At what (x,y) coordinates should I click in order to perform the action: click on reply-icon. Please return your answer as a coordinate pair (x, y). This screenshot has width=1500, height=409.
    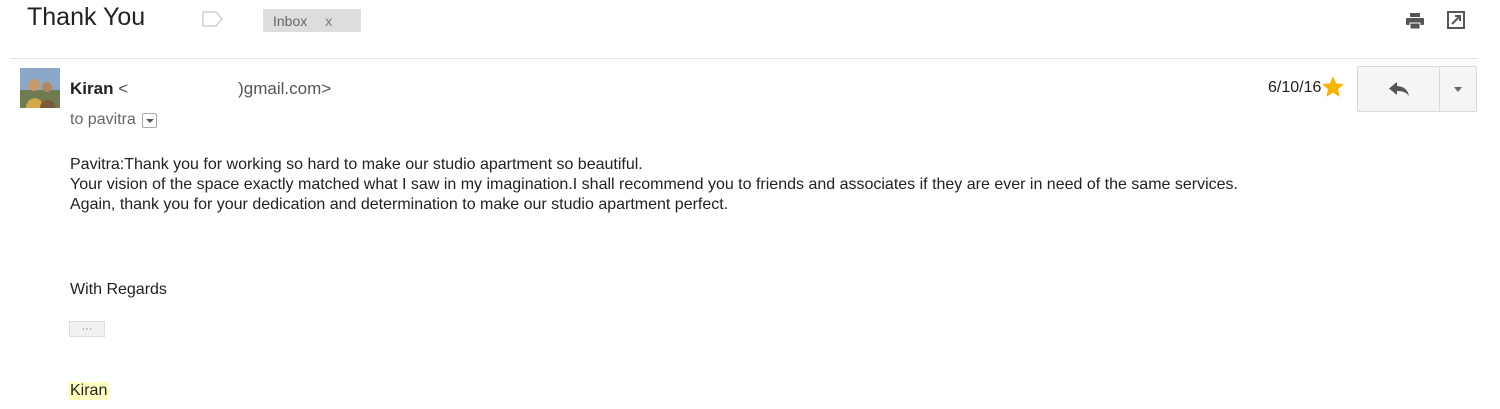
    Looking at the image, I should click on (1398, 89).